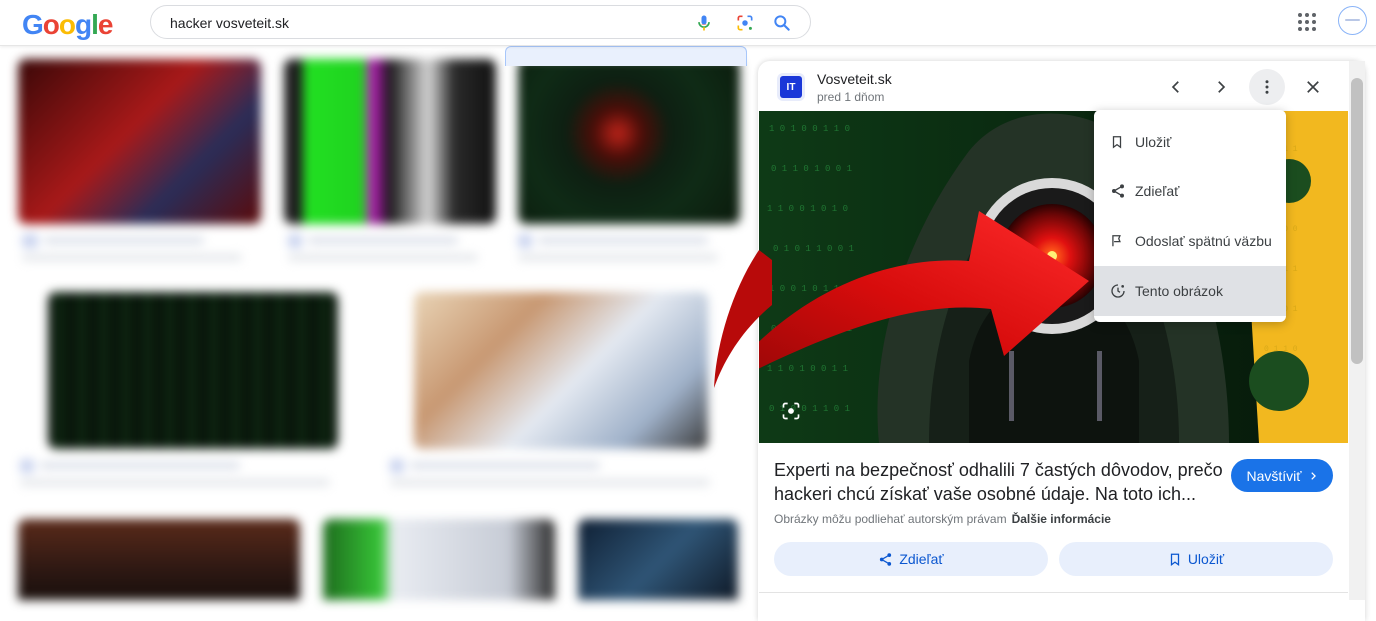  I want to click on more-vert-icon, so click(1267, 87).